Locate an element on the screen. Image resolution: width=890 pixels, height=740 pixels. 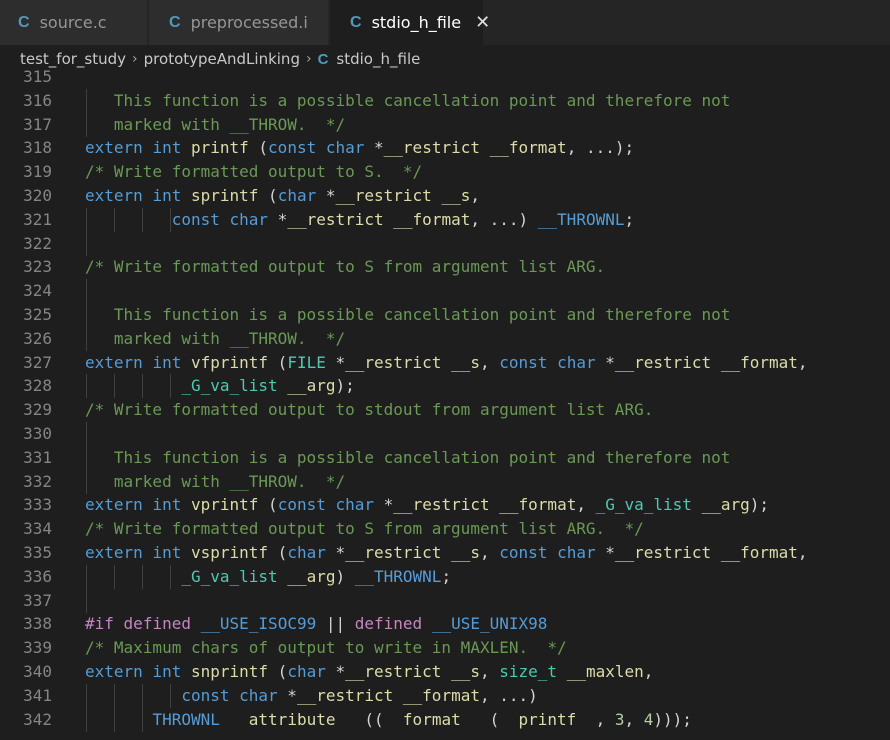
code-line: 324 is located at coordinates (445, 291).